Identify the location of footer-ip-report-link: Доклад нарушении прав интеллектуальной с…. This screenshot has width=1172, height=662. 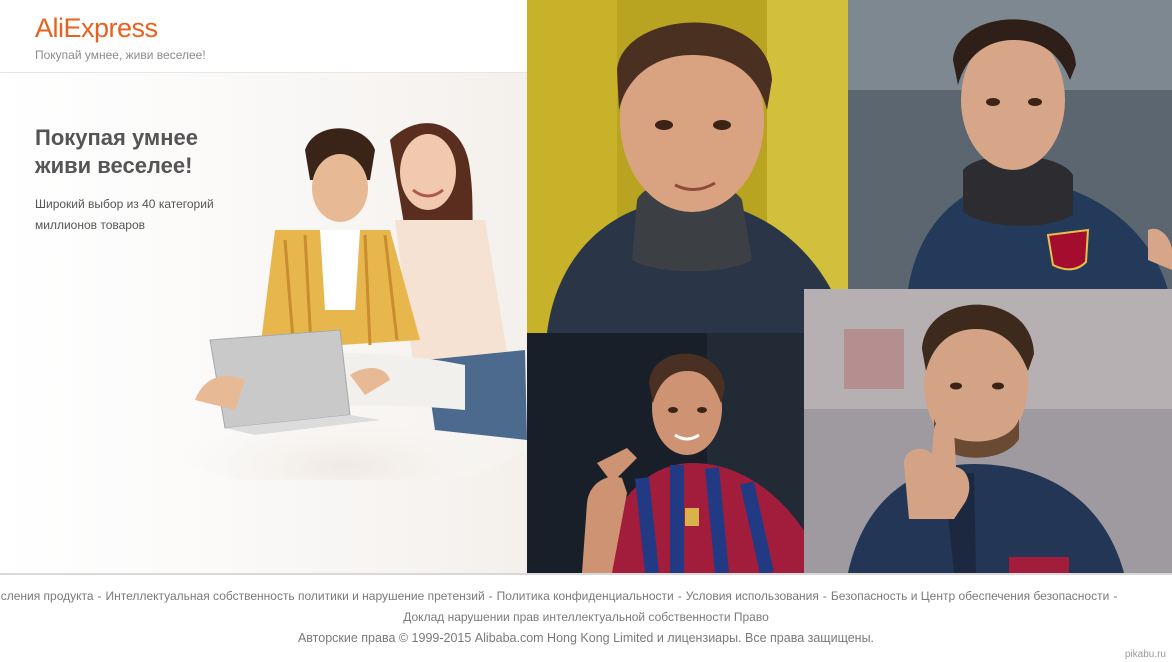
(586, 617).